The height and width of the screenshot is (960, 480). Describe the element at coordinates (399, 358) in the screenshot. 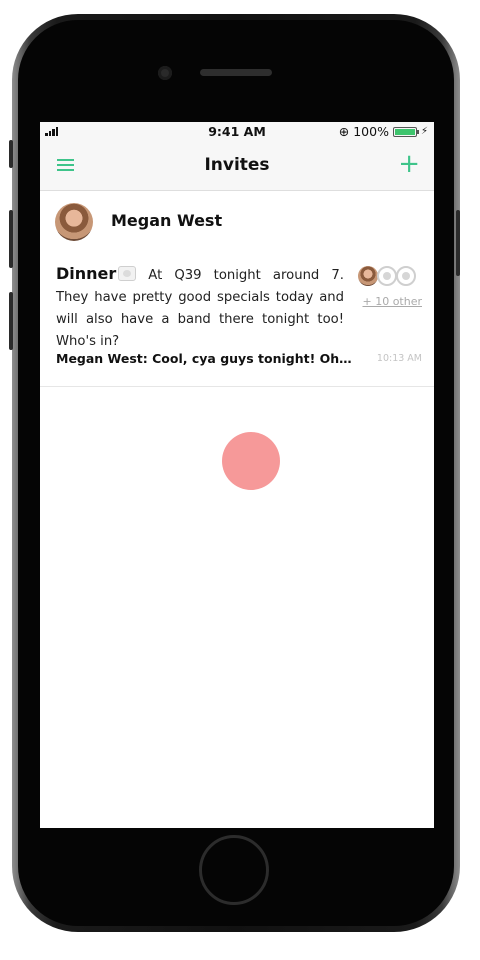

I see `last-message-time: 10:13 AM` at that location.